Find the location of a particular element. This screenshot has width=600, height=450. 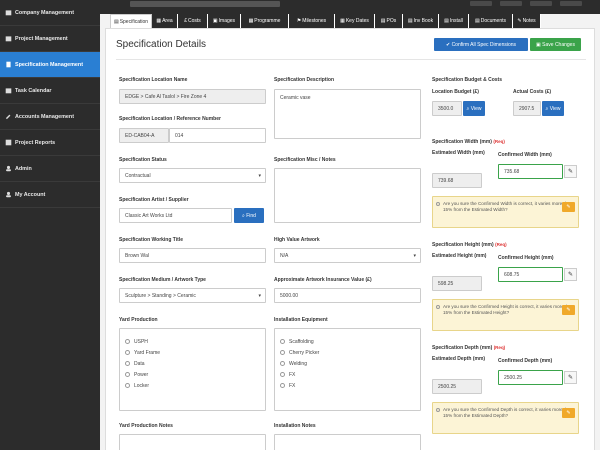

checkbox-data: Data is located at coordinates (142, 363).